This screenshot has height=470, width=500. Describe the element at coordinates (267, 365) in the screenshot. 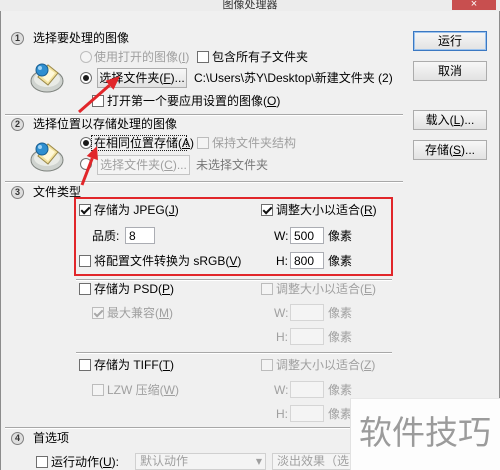

I see `tiff-resize-checkbox` at that location.